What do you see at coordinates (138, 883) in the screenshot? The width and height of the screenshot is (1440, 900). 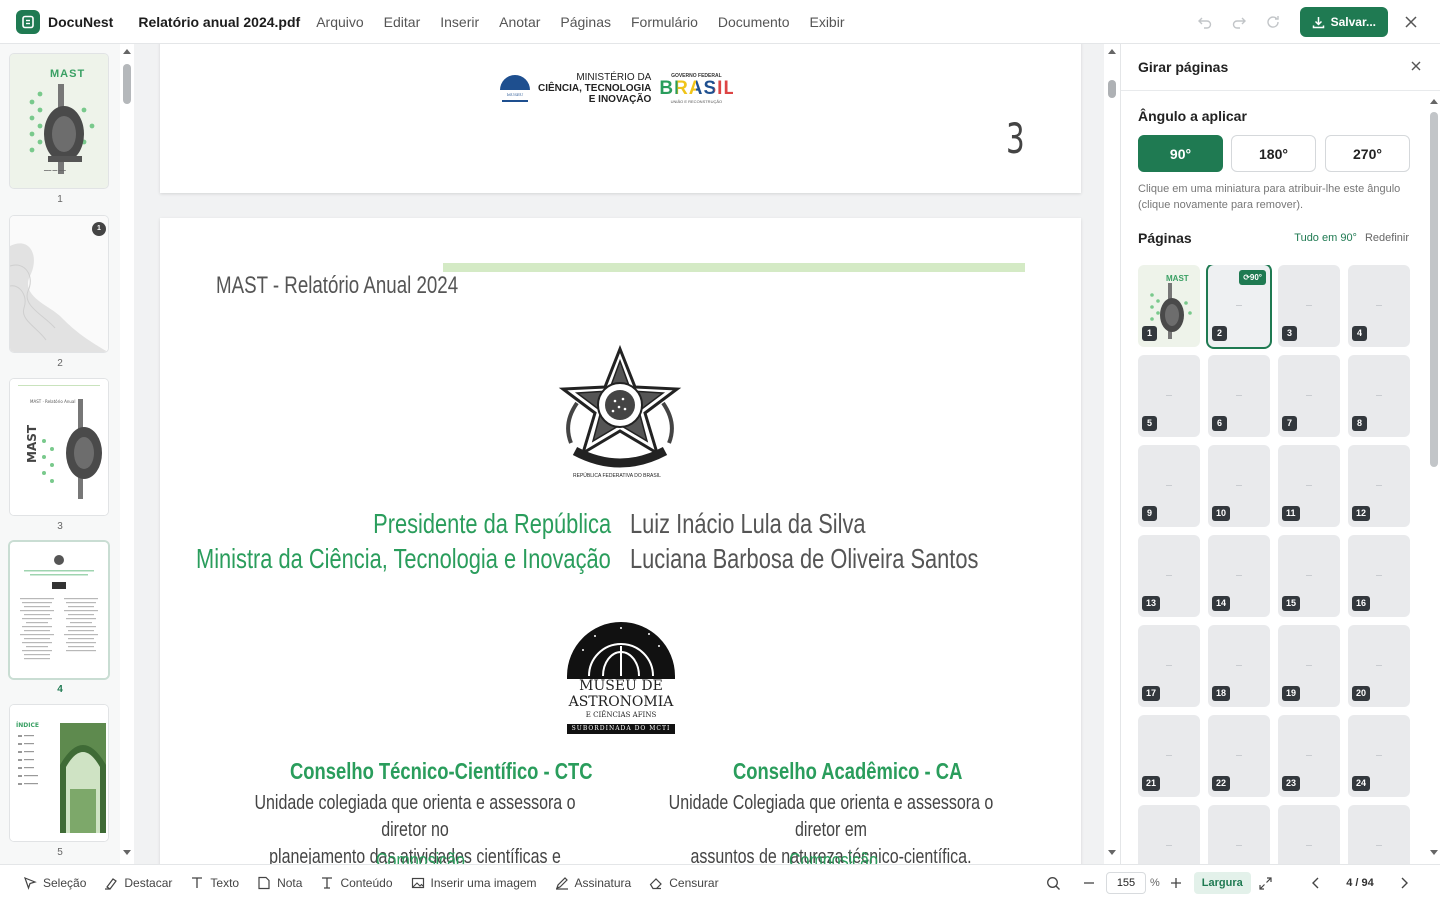 I see `tool-destacar: Destacar` at bounding box center [138, 883].